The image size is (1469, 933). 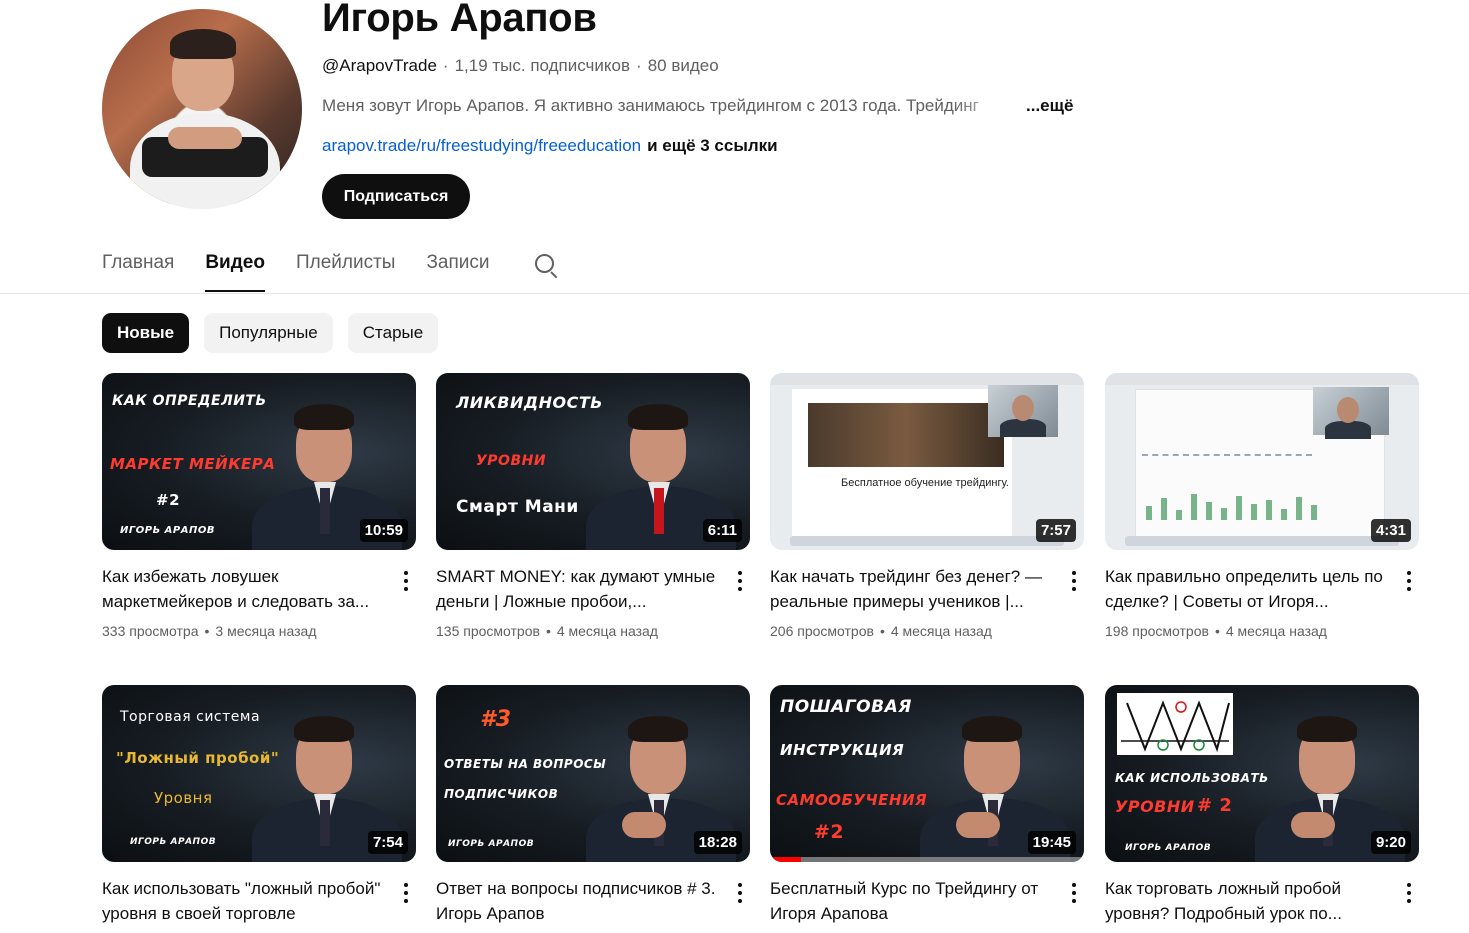 What do you see at coordinates (553, 275) in the screenshot?
I see `search-icon-handle` at bounding box center [553, 275].